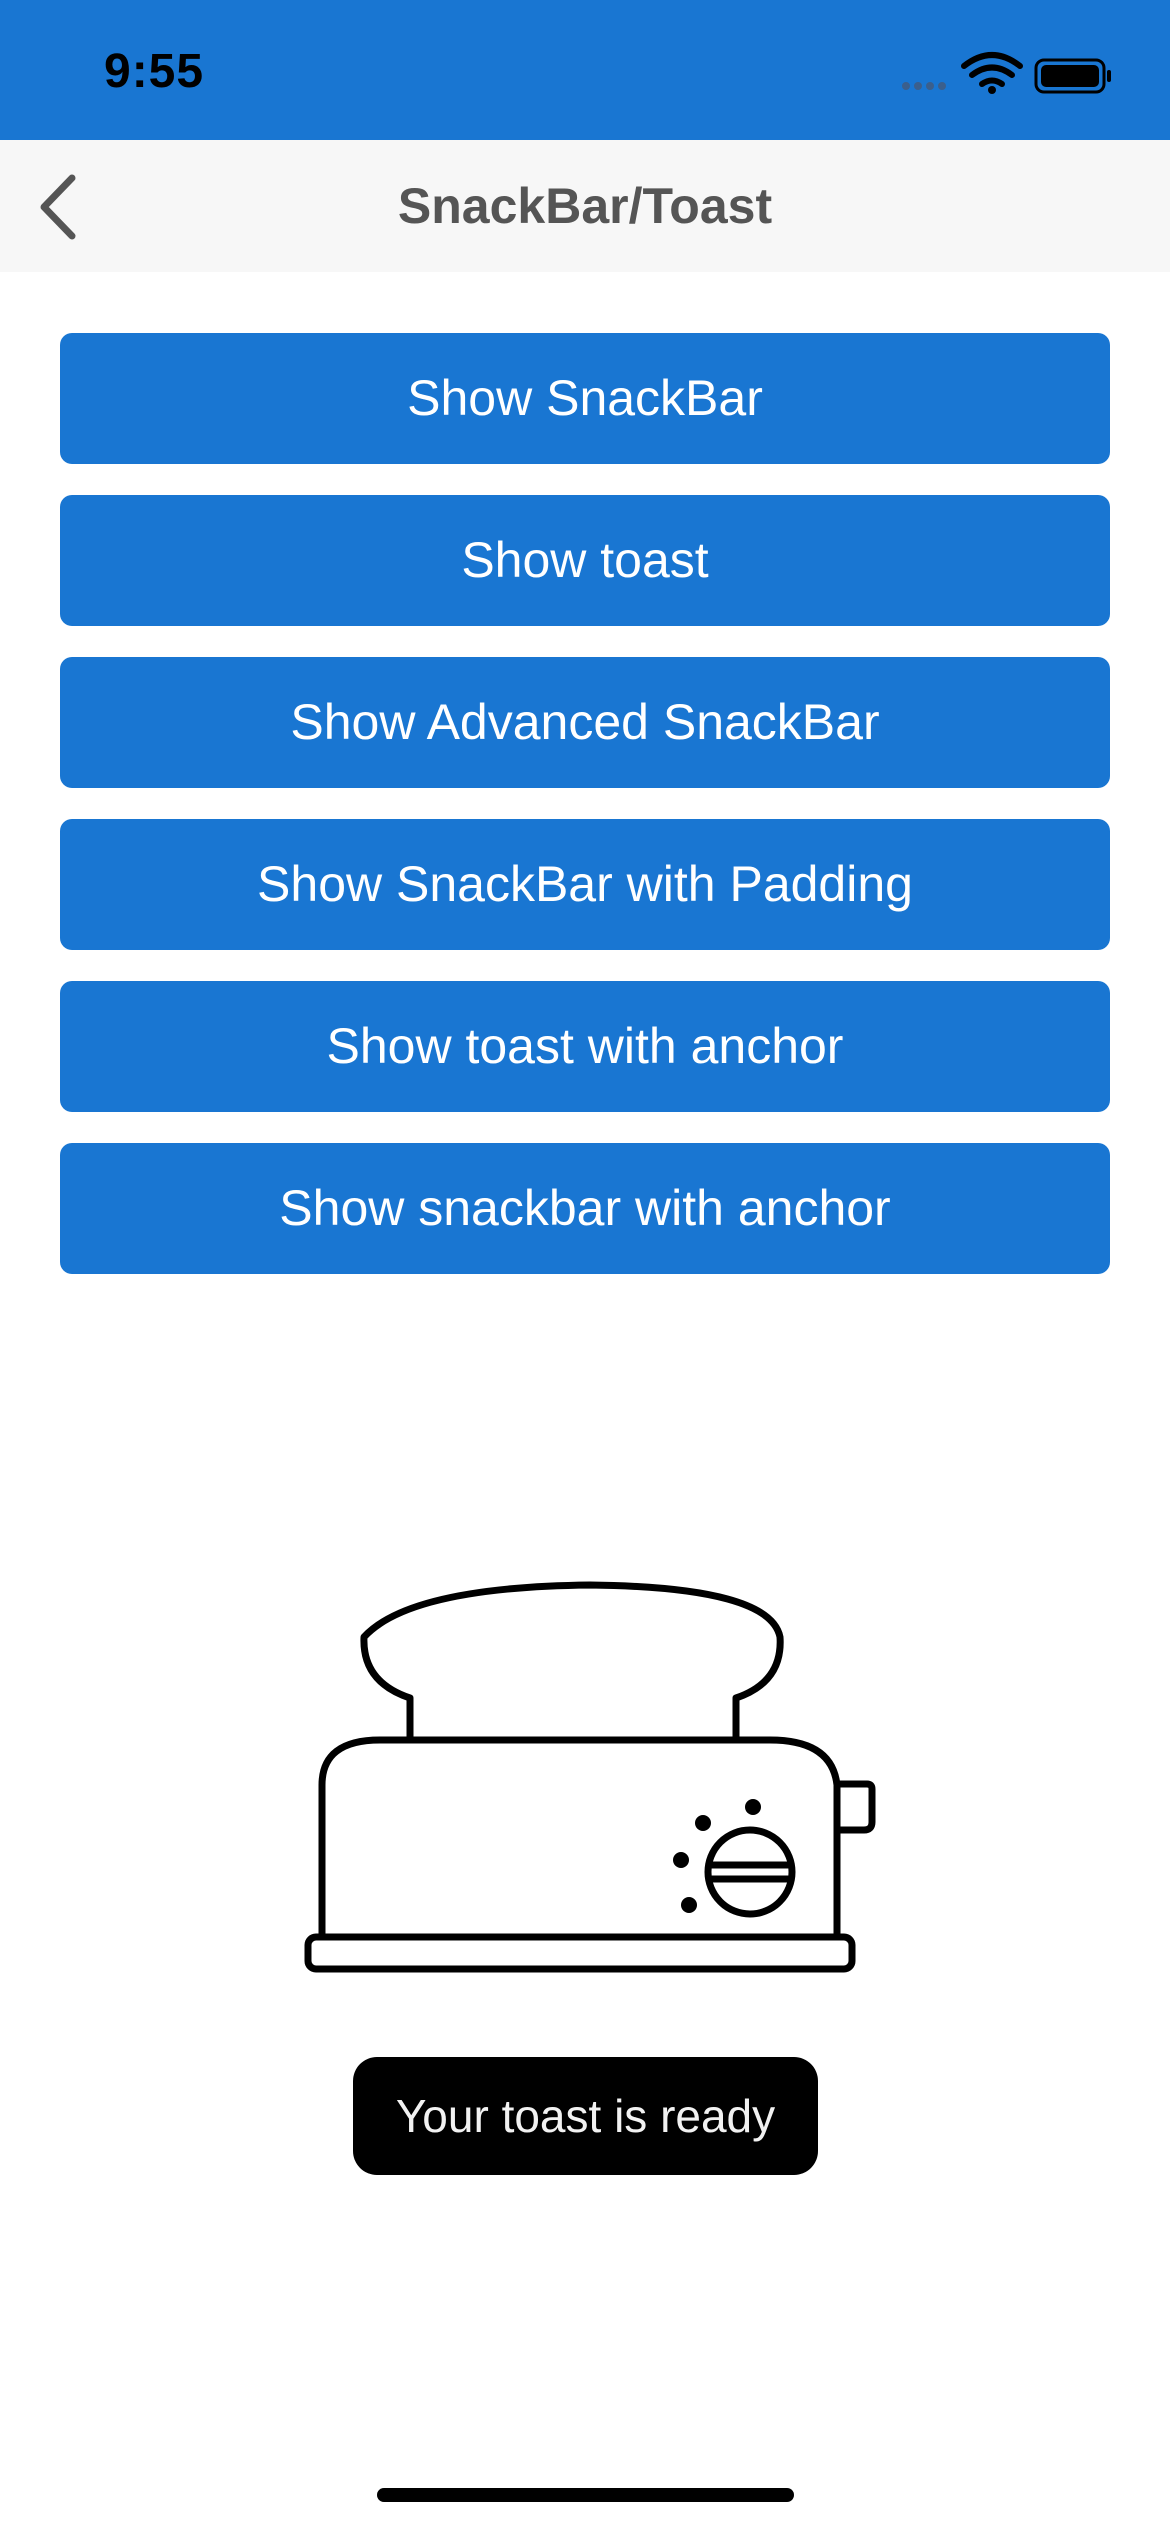 This screenshot has height=2532, width=1170. I want to click on battery-icon, so click(1072, 76).